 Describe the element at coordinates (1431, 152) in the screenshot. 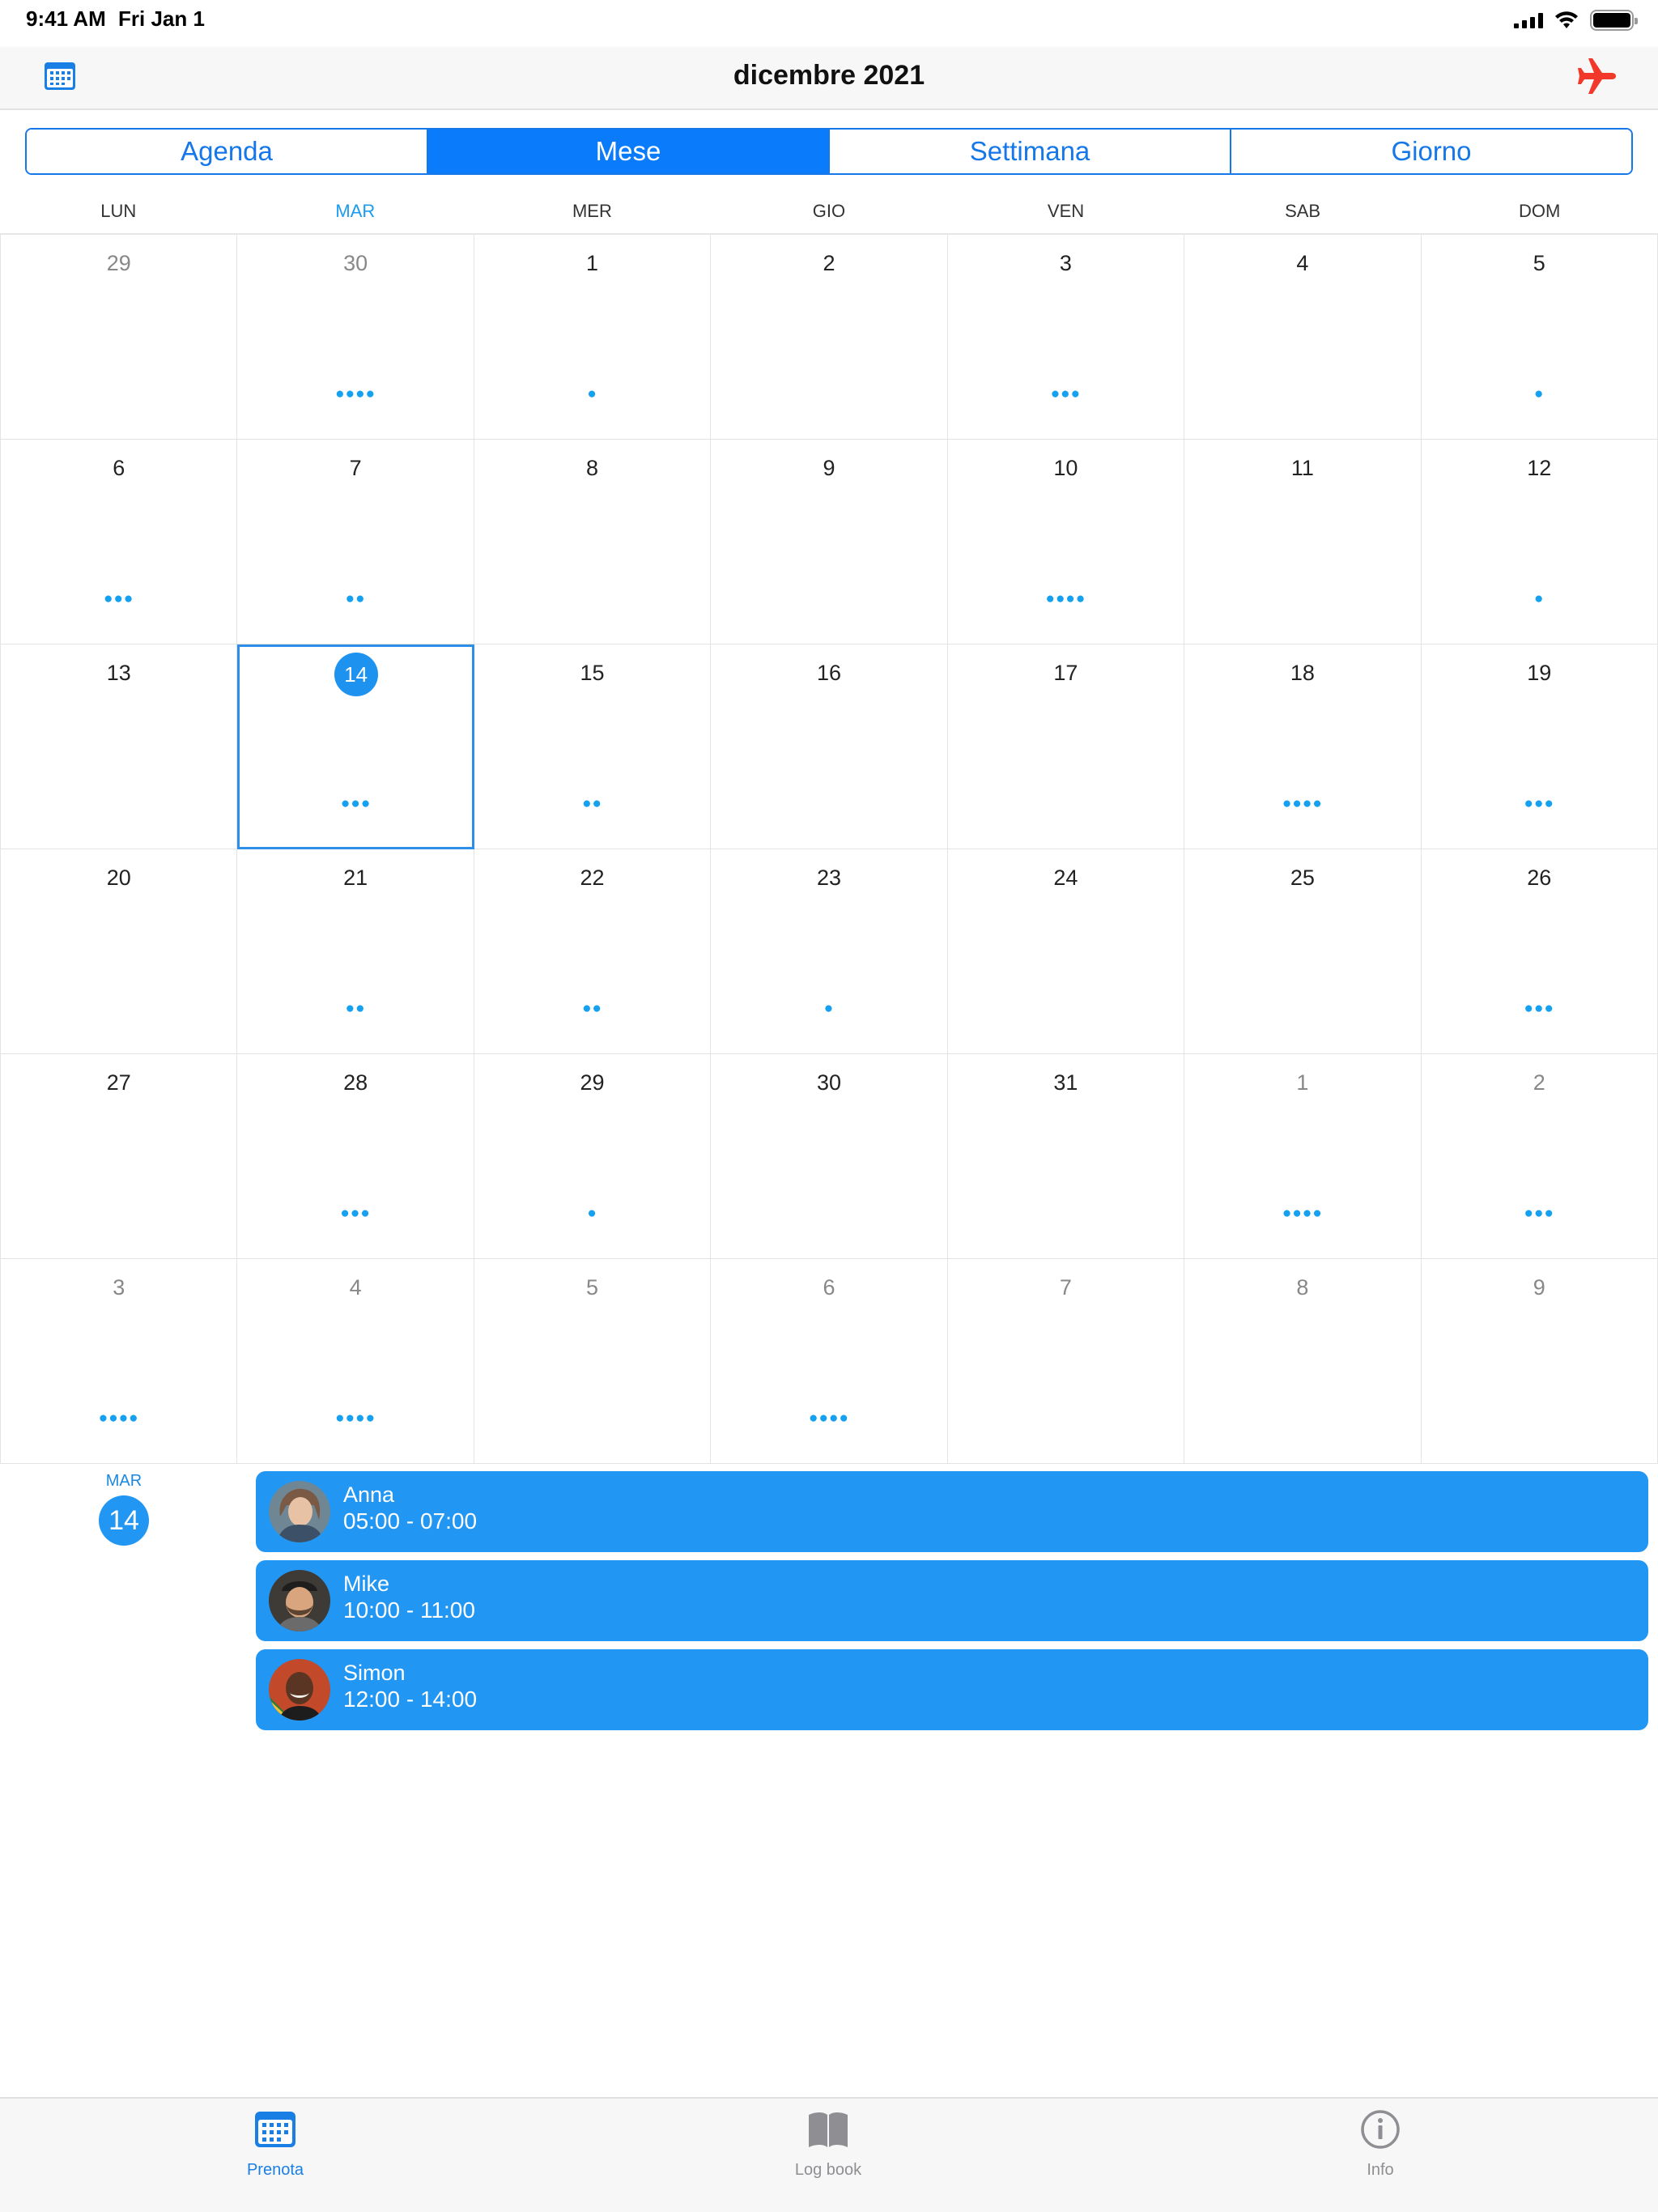

I see `segment-giorno: Giorno` at that location.